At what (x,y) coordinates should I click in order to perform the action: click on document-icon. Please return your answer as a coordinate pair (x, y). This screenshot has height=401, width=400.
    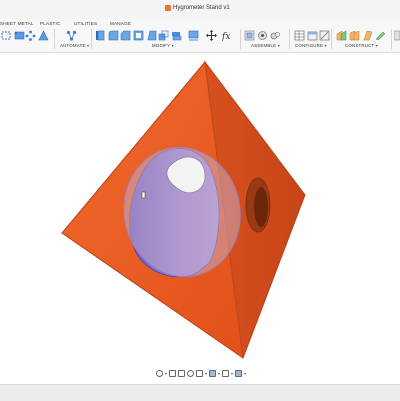
    Looking at the image, I should click on (168, 8).